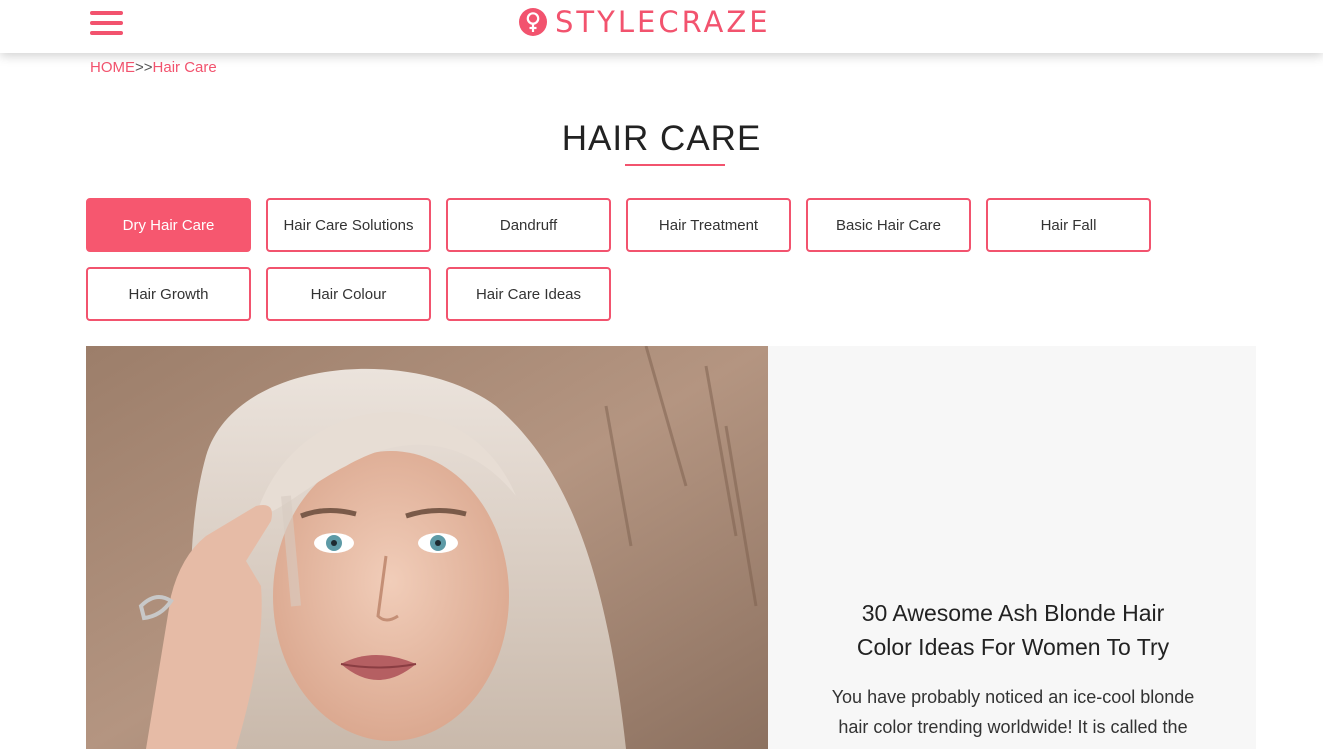  Describe the element at coordinates (185, 67) in the screenshot. I see `breadcrumb-current-link: Hair Care` at that location.